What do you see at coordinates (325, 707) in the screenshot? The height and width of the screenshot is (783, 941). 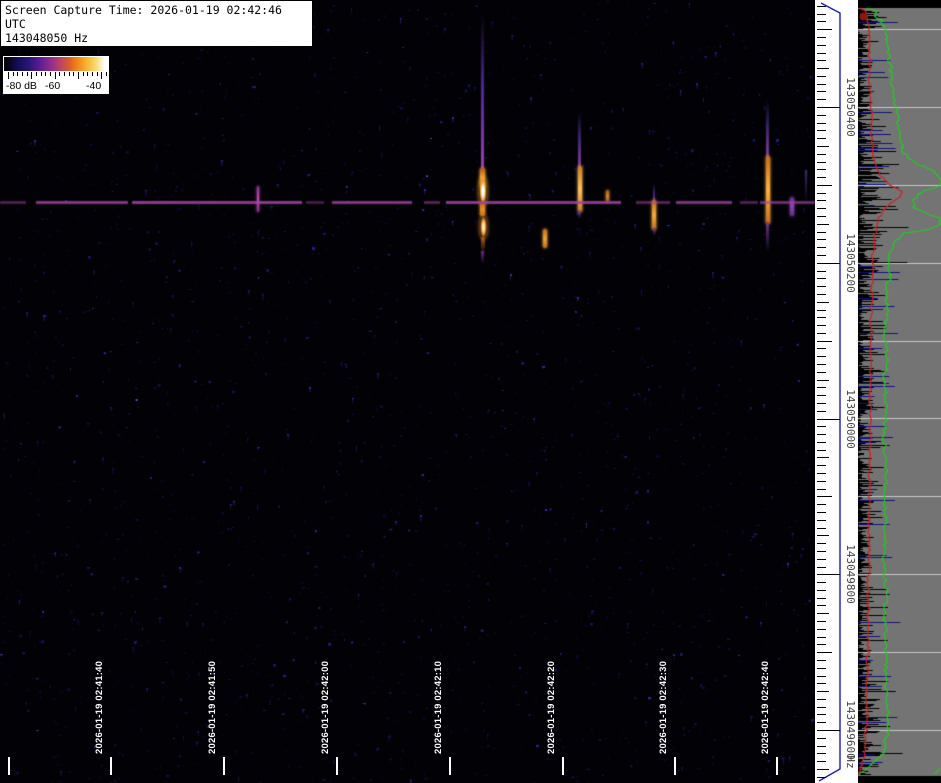 I see `time-label: 2026-01-19 02:42:00` at bounding box center [325, 707].